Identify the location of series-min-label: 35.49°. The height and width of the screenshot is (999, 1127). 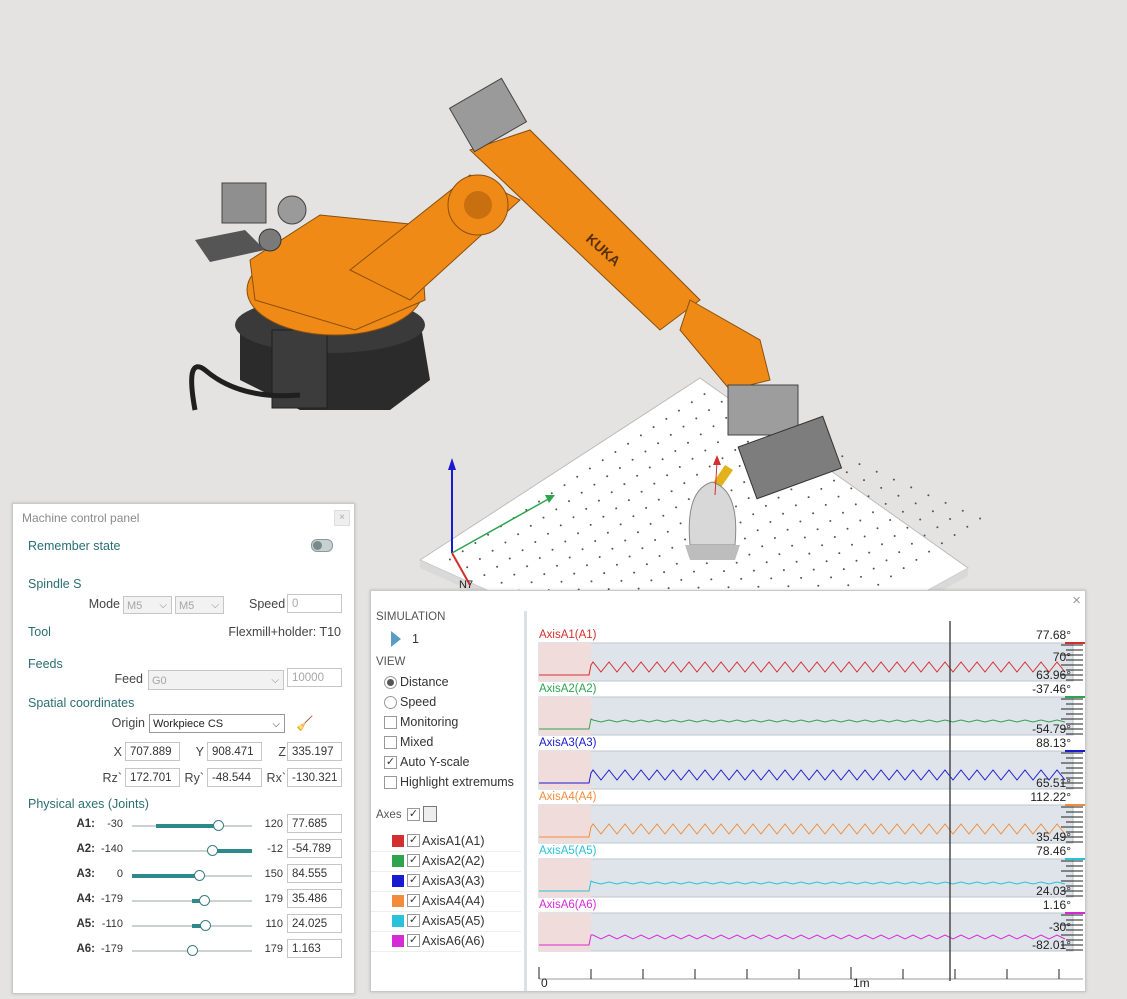
(1053, 837).